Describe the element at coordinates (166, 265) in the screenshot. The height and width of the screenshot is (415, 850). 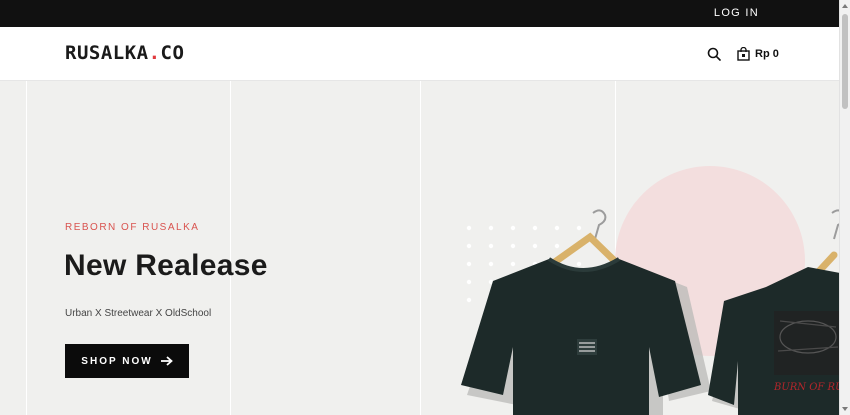
I see `hero-headline: New Realease` at that location.